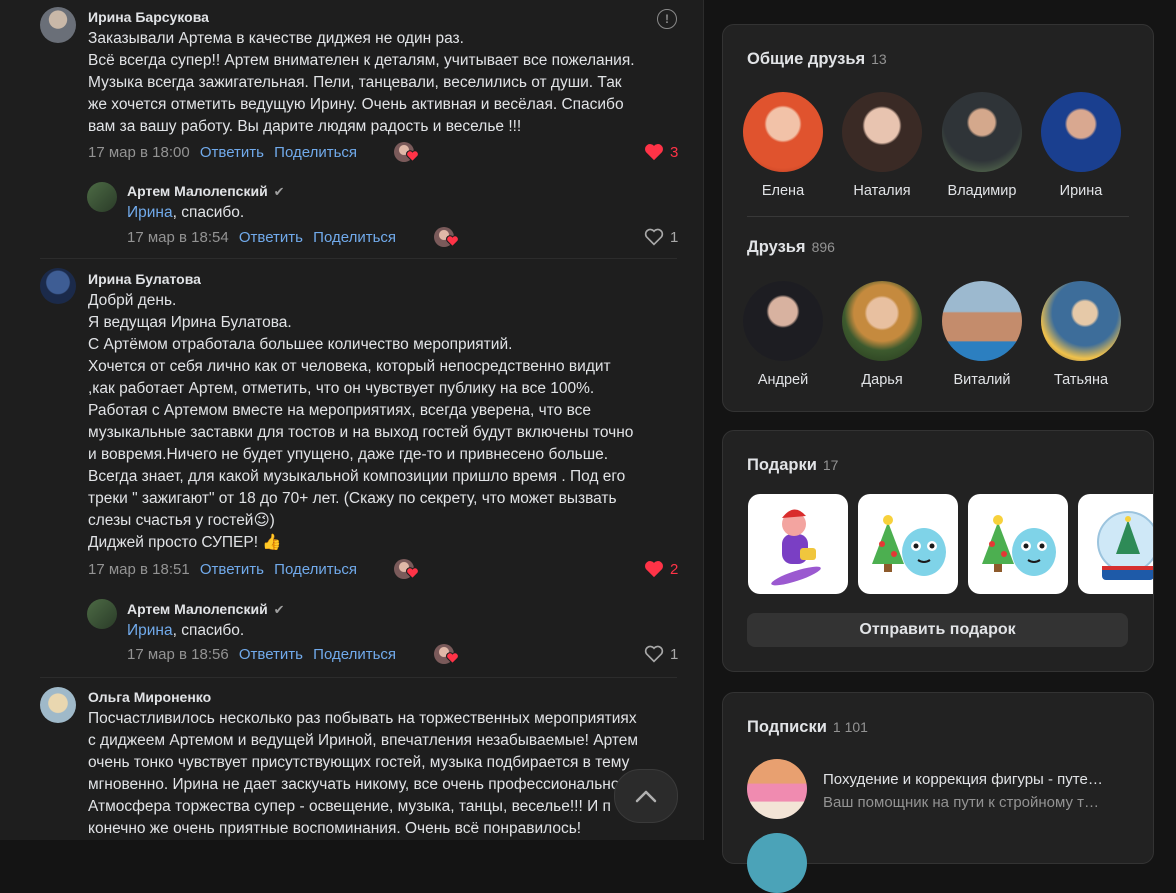  Describe the element at coordinates (674, 569) in the screenshot. I see `like-count: 2` at that location.